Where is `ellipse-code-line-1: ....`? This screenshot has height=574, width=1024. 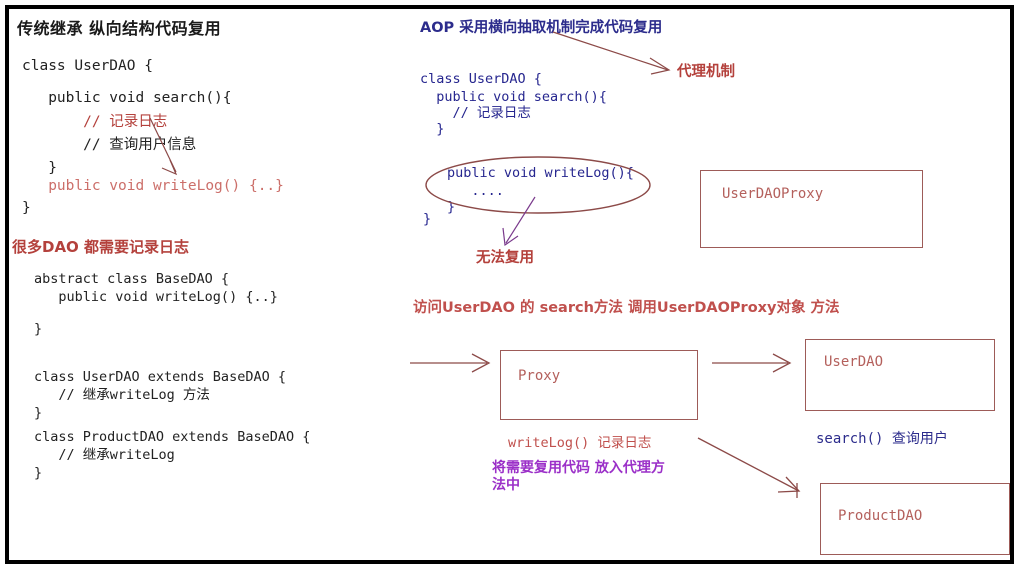
ellipse-code-line-1: .... is located at coordinates (475, 191).